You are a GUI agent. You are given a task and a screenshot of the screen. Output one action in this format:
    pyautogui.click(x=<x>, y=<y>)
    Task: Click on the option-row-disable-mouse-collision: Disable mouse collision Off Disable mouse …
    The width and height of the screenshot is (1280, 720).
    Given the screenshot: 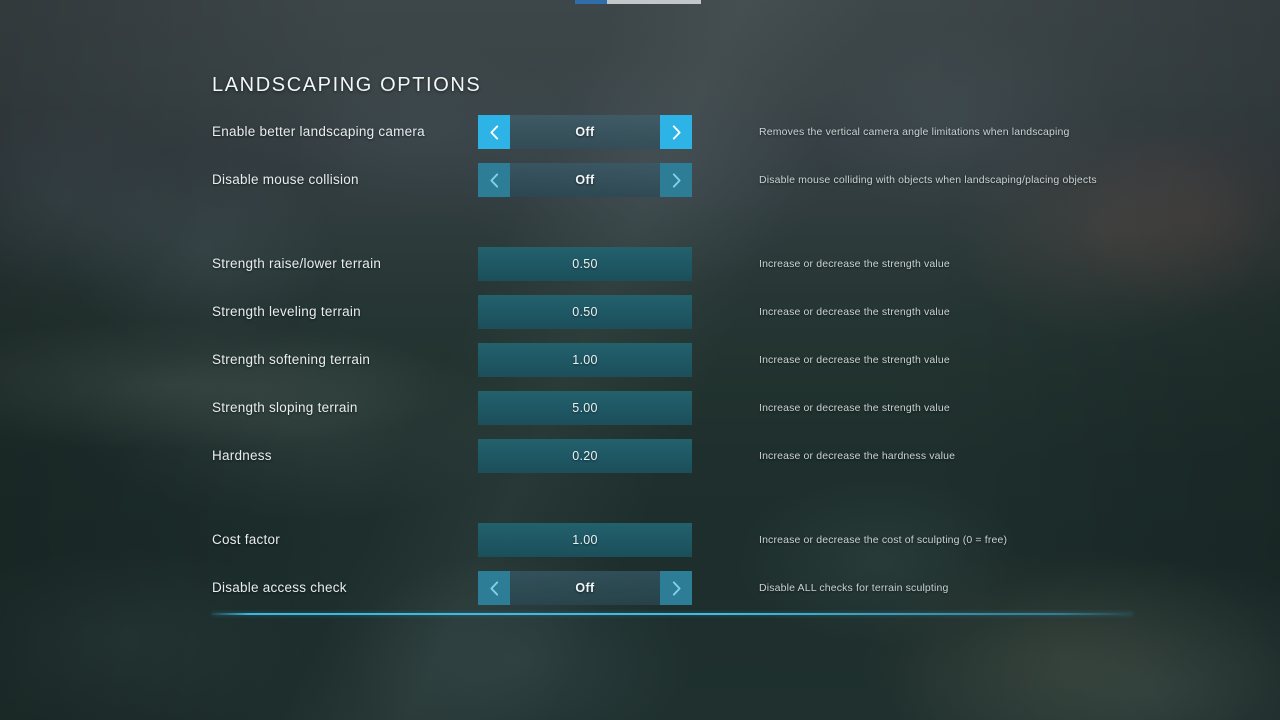 What is the action you would take?
    pyautogui.click(x=640, y=180)
    